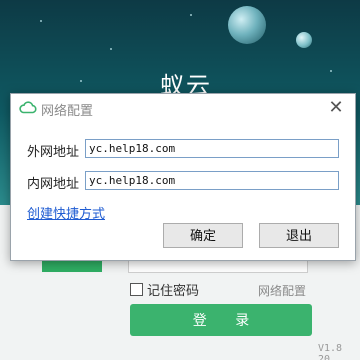 The width and height of the screenshot is (360, 360). What do you see at coordinates (67, 111) in the screenshot?
I see `dialog-title: 网络配置` at bounding box center [67, 111].